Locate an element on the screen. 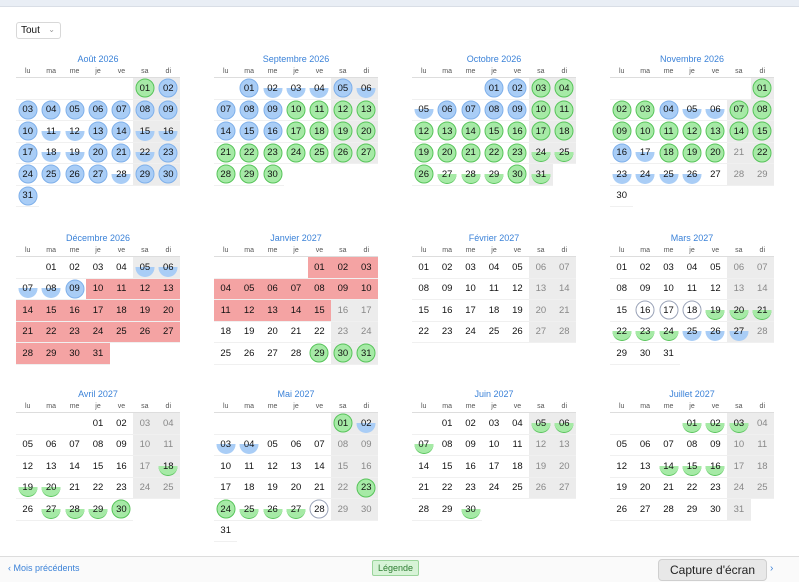 The width and height of the screenshot is (799, 582). day-cell: 20 is located at coordinates (98, 153).